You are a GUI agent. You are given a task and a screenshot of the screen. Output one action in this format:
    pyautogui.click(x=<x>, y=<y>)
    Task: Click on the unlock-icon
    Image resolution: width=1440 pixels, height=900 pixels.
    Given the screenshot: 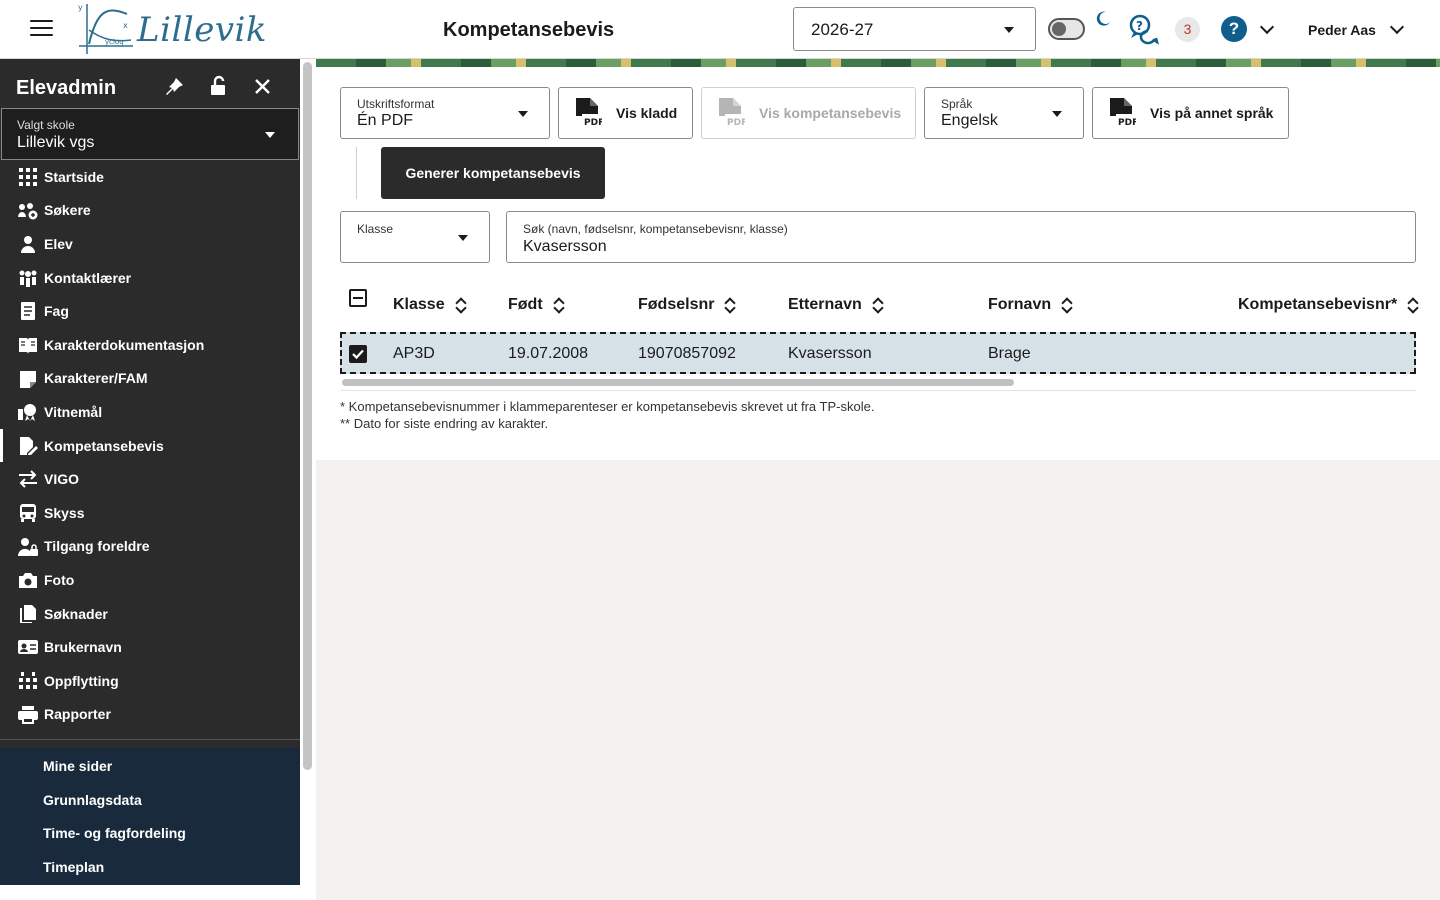 What is the action you would take?
    pyautogui.click(x=219, y=86)
    